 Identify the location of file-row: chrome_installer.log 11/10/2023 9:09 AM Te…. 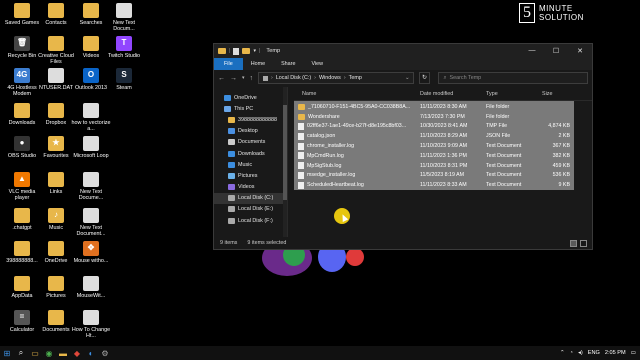
(434, 146).